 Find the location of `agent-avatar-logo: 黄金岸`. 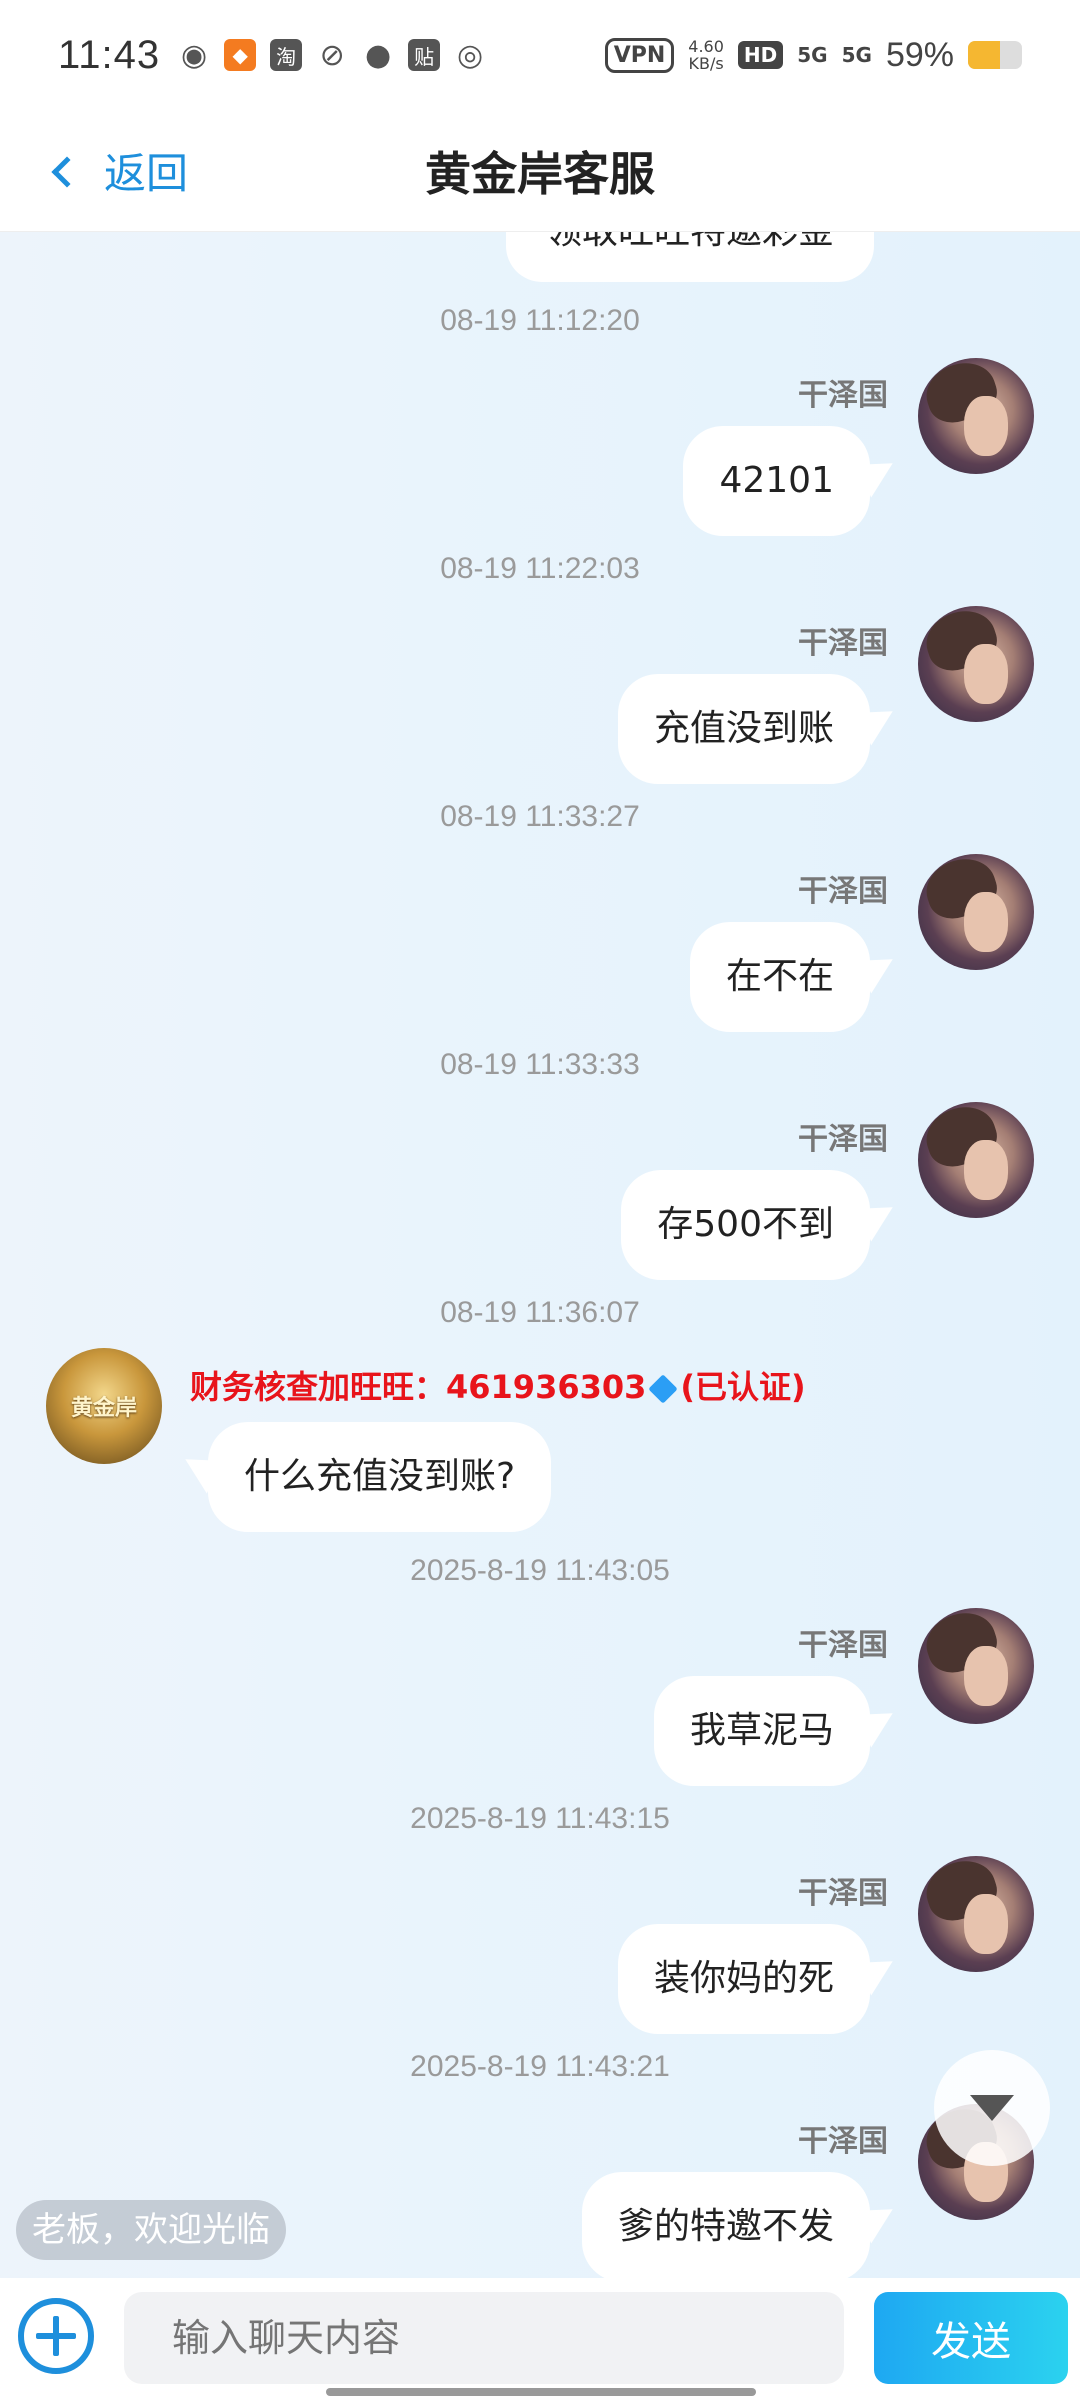

agent-avatar-logo: 黄金岸 is located at coordinates (103, 1408).